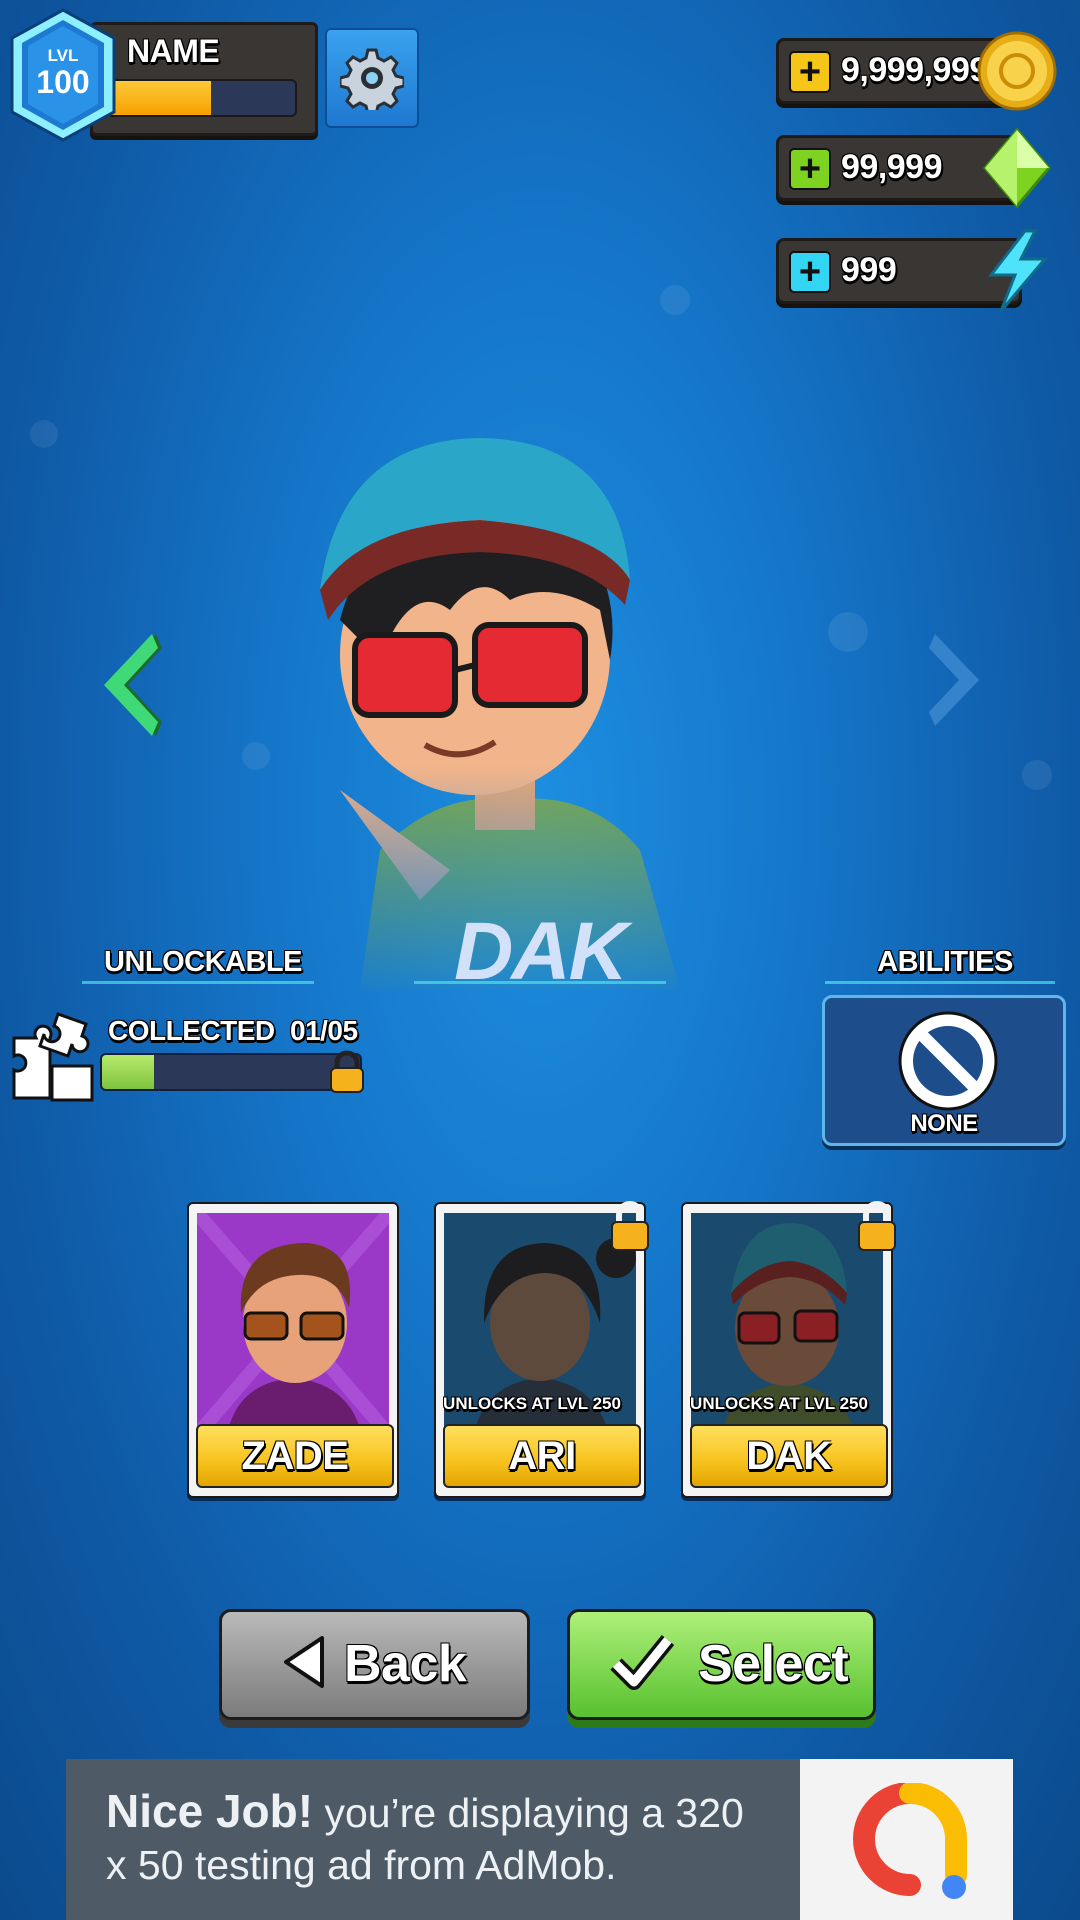 The height and width of the screenshot is (1920, 1080). I want to click on player-name: NAME, so click(173, 51).